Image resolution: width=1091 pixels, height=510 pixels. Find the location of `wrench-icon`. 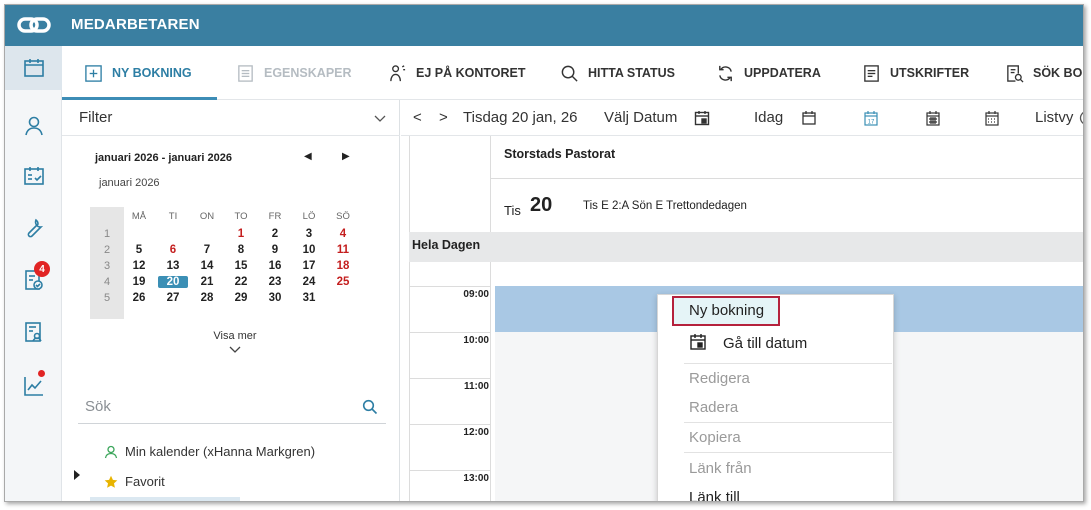

wrench-icon is located at coordinates (35, 228).